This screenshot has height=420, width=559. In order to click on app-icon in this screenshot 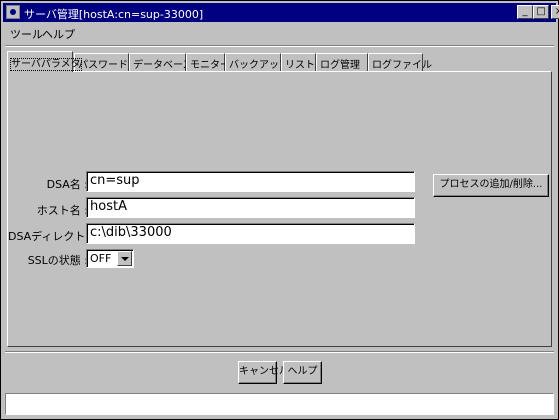, I will do `click(13, 12)`.